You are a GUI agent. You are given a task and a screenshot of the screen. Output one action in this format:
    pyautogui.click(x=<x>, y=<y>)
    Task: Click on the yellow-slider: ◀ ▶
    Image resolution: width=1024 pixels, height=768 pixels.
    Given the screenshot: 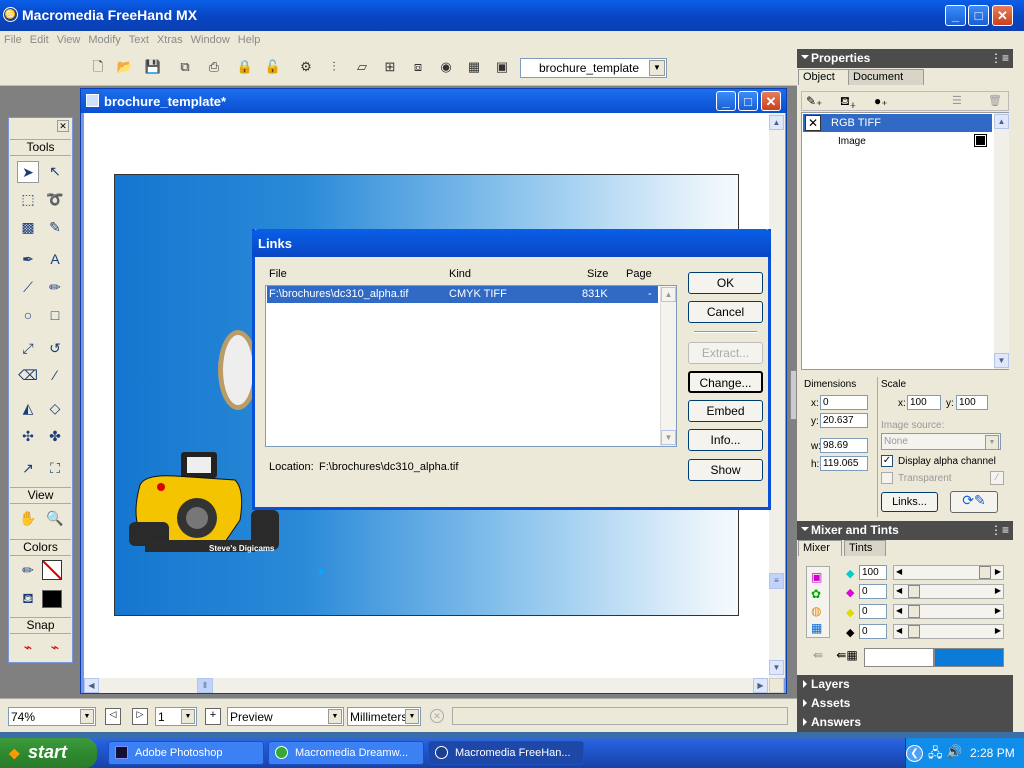 What is the action you would take?
    pyautogui.click(x=948, y=611)
    